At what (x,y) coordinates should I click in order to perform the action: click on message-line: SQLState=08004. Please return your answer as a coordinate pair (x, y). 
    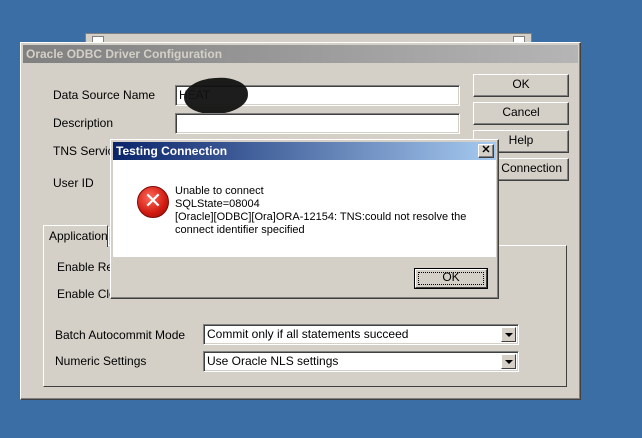
    Looking at the image, I should click on (217, 204).